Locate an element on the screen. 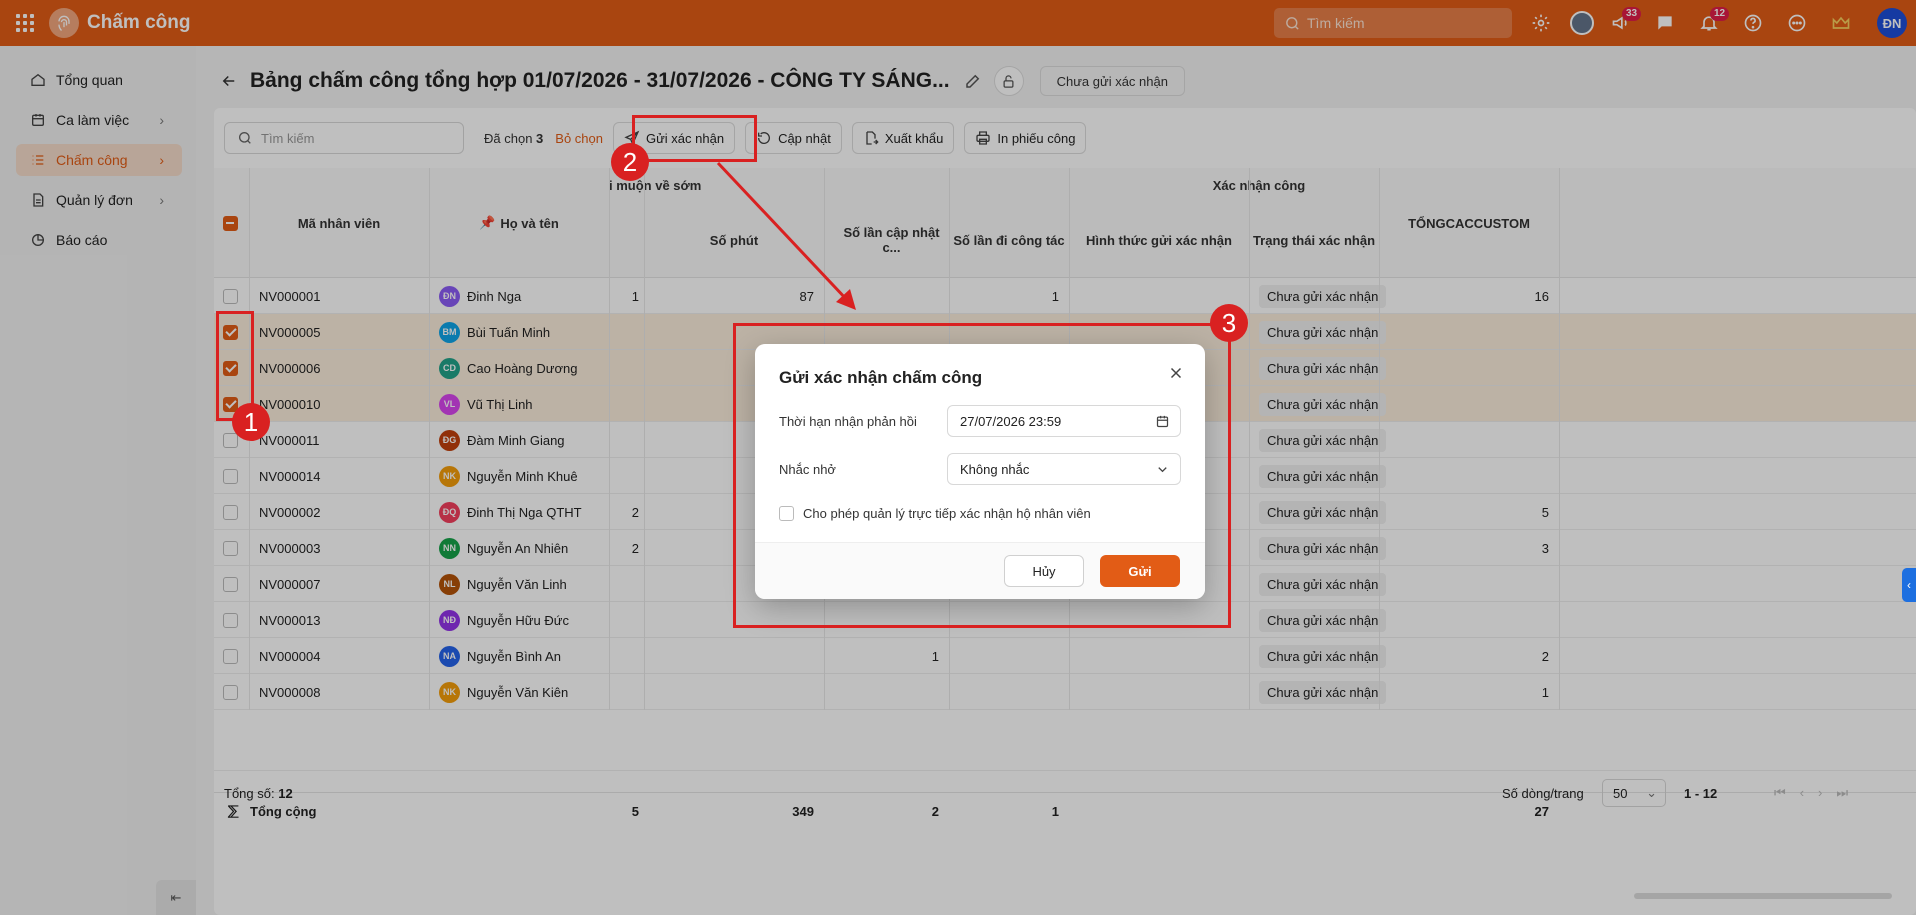 This screenshot has height=915, width=1916. annotation-marker-3: 3 is located at coordinates (1229, 323).